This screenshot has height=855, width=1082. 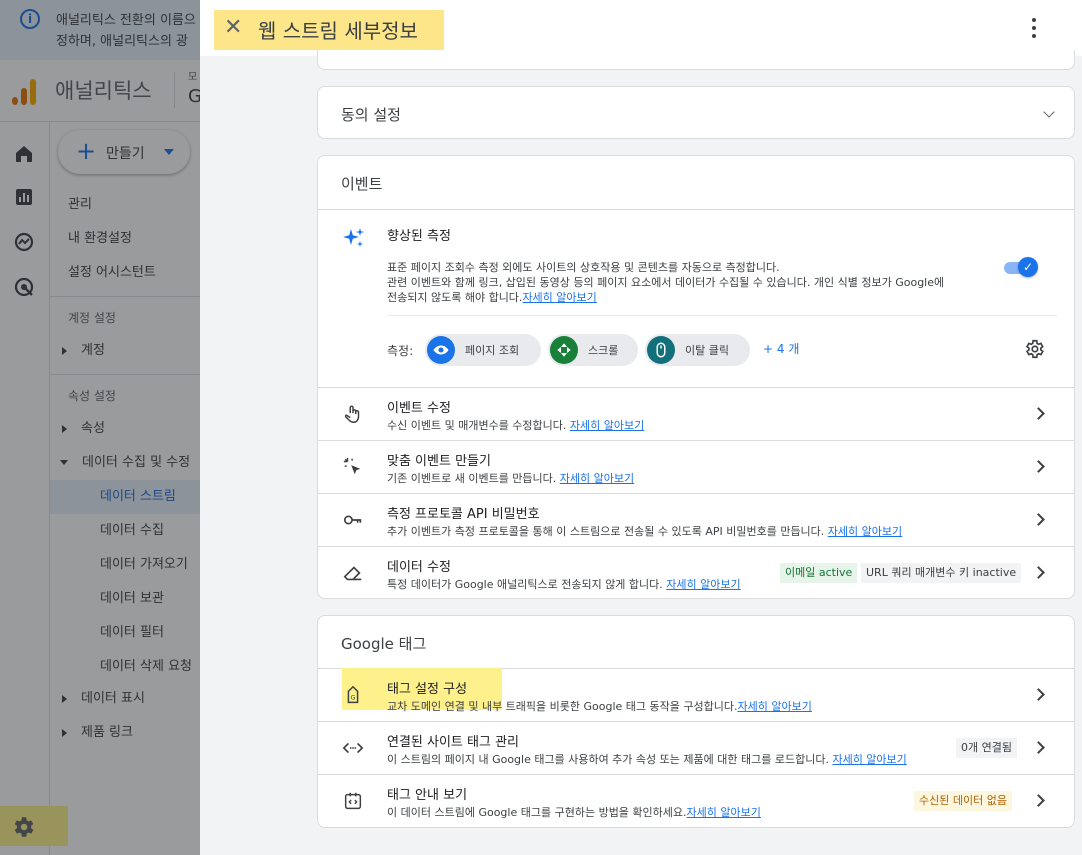 I want to click on close-icon: ✕, so click(x=233, y=28).